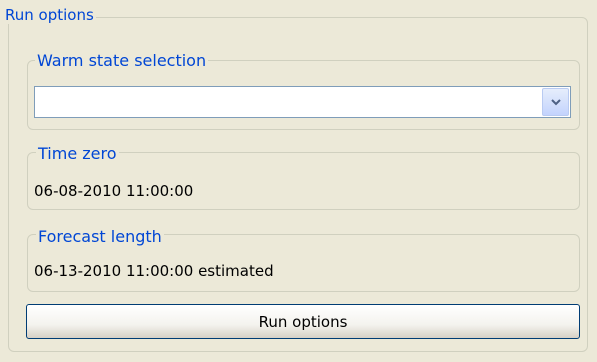 The image size is (597, 362). Describe the element at coordinates (49, 15) in the screenshot. I see `run-options-group-title: Run options` at that location.